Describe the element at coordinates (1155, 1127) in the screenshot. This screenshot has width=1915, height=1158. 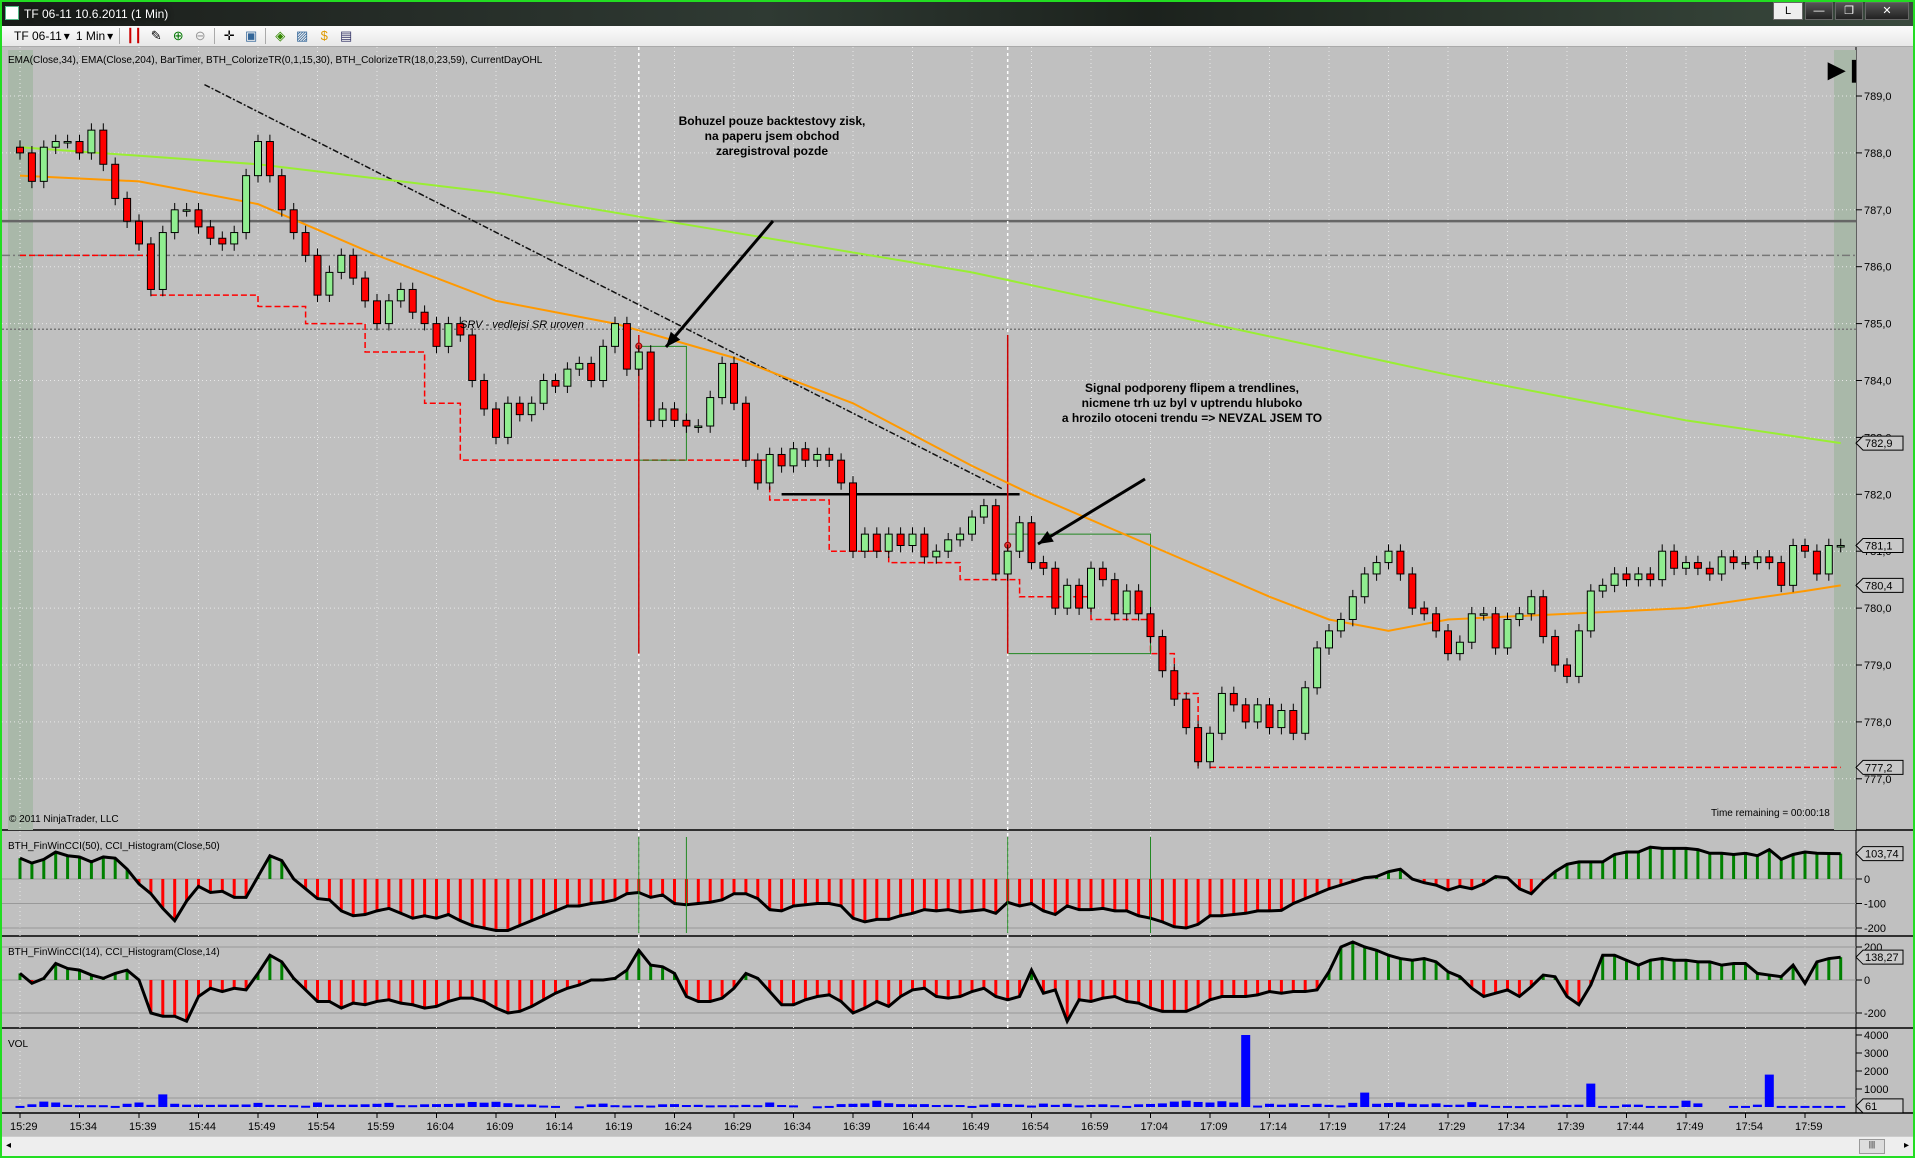
I see `time-tick-label: 17:04` at that location.